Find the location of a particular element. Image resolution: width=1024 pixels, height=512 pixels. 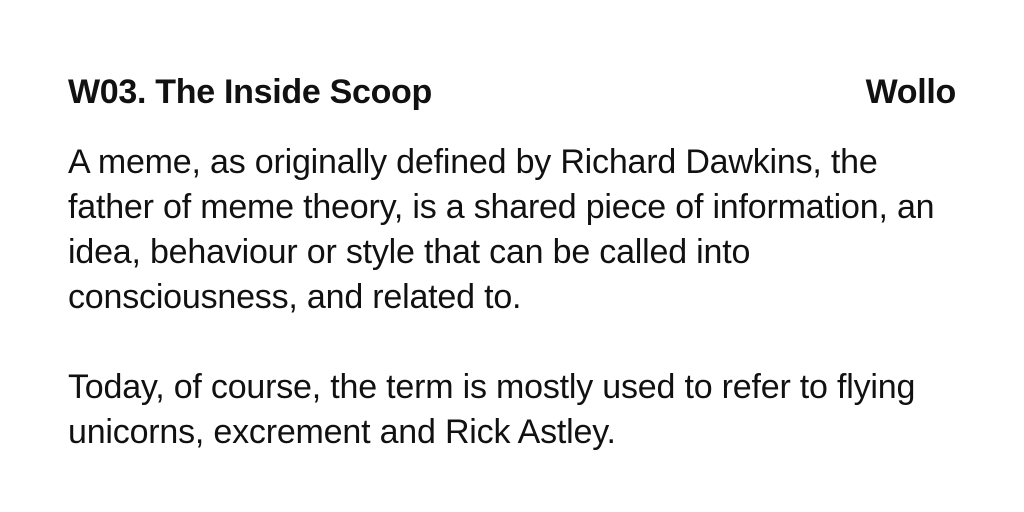

header: W03. The Inside Scoop Wollo is located at coordinates (512, 92).